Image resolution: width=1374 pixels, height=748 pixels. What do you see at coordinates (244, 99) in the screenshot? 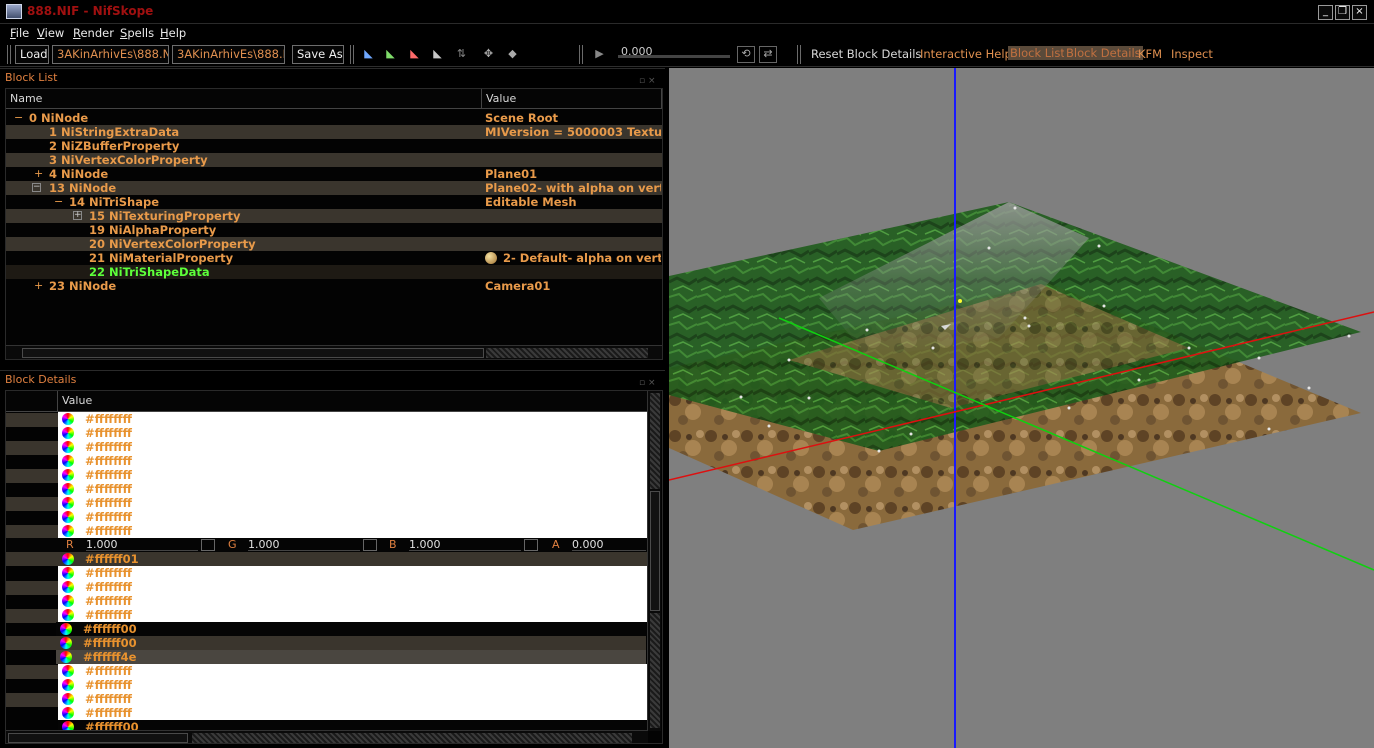
I see `column-header-name: Name` at bounding box center [244, 99].